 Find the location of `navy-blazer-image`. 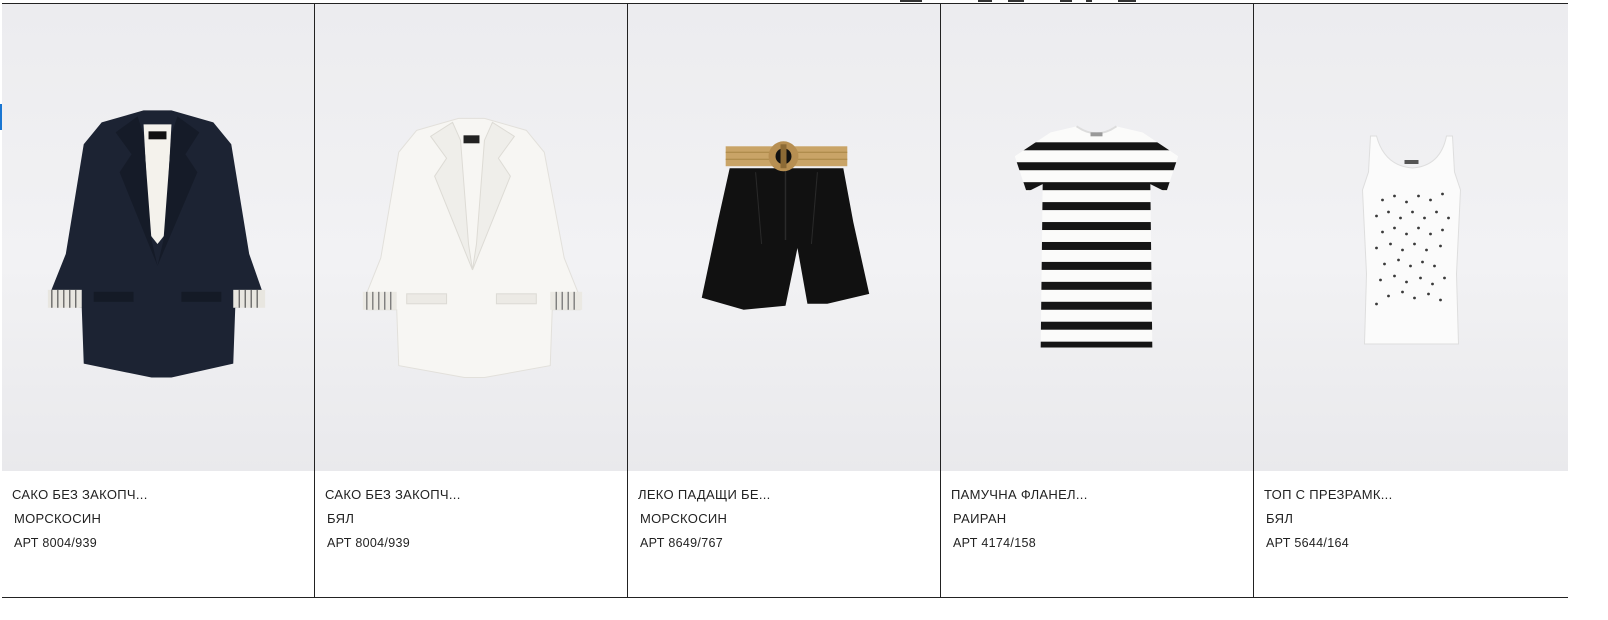

navy-blazer-image is located at coordinates (158, 237).